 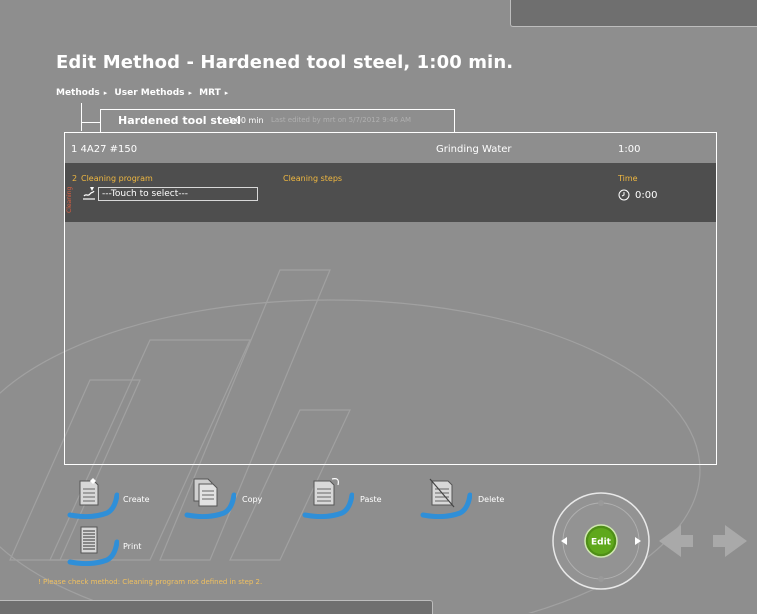 I want to click on clock-icon, so click(x=624, y=195).